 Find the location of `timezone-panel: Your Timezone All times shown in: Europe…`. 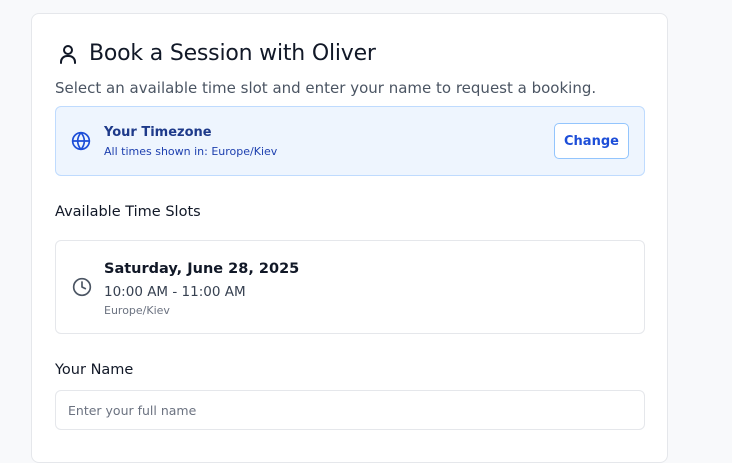

timezone-panel: Your Timezone All times shown in: Europe… is located at coordinates (350, 141).